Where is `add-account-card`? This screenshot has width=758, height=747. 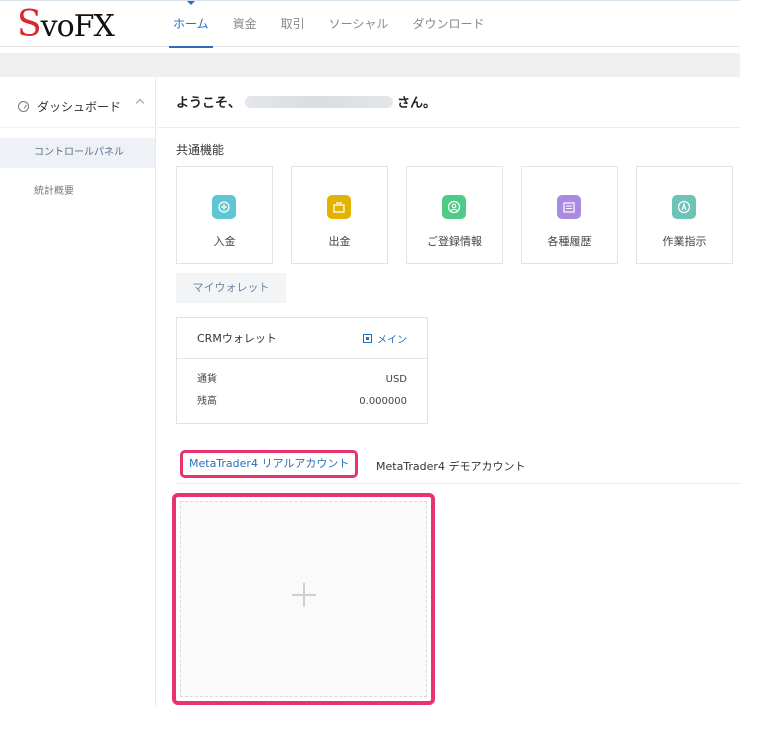
add-account-card is located at coordinates (303, 599).